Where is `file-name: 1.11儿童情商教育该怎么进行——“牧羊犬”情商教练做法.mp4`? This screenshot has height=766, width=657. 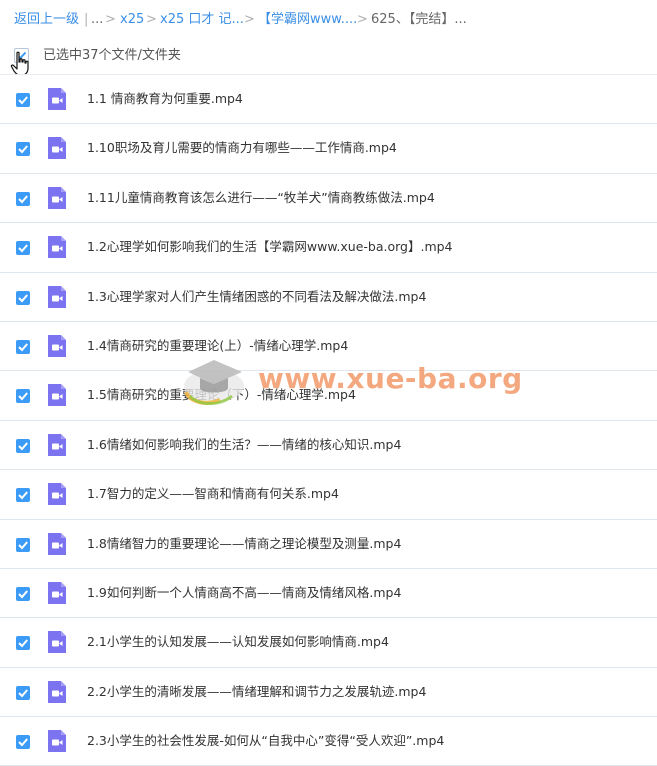
file-name: 1.11儿童情商教育该怎么进行——“牧羊犬”情商教练做法.mp4 is located at coordinates (261, 198).